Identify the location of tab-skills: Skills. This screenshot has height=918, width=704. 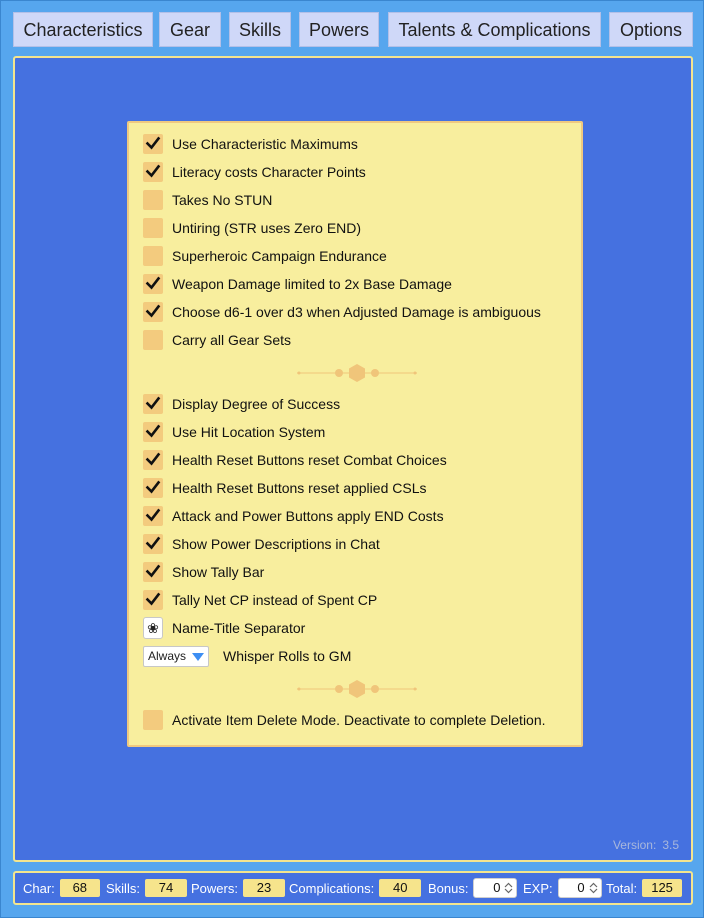
(260, 29).